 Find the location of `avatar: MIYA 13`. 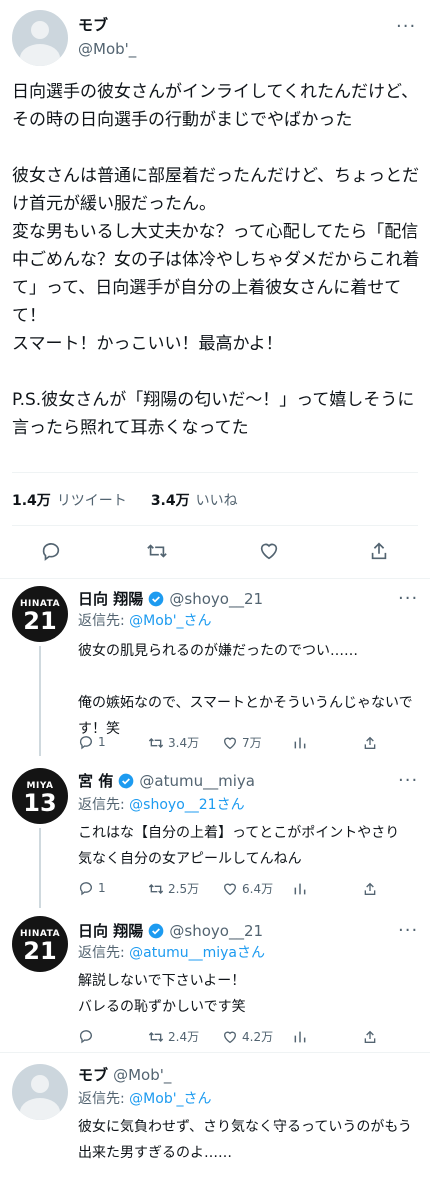

avatar: MIYA 13 is located at coordinates (40, 796).